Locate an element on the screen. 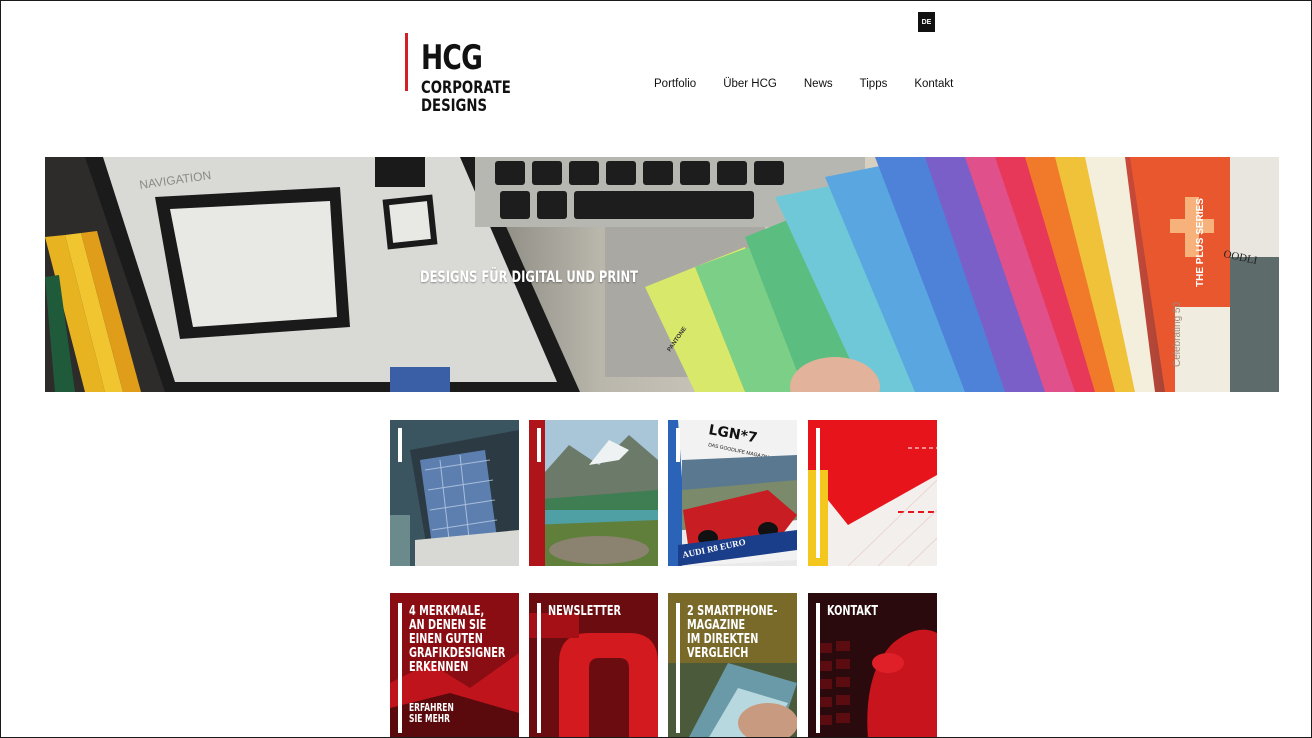 The width and height of the screenshot is (1312, 738). portfolio-tile-mountain is located at coordinates (593, 493).